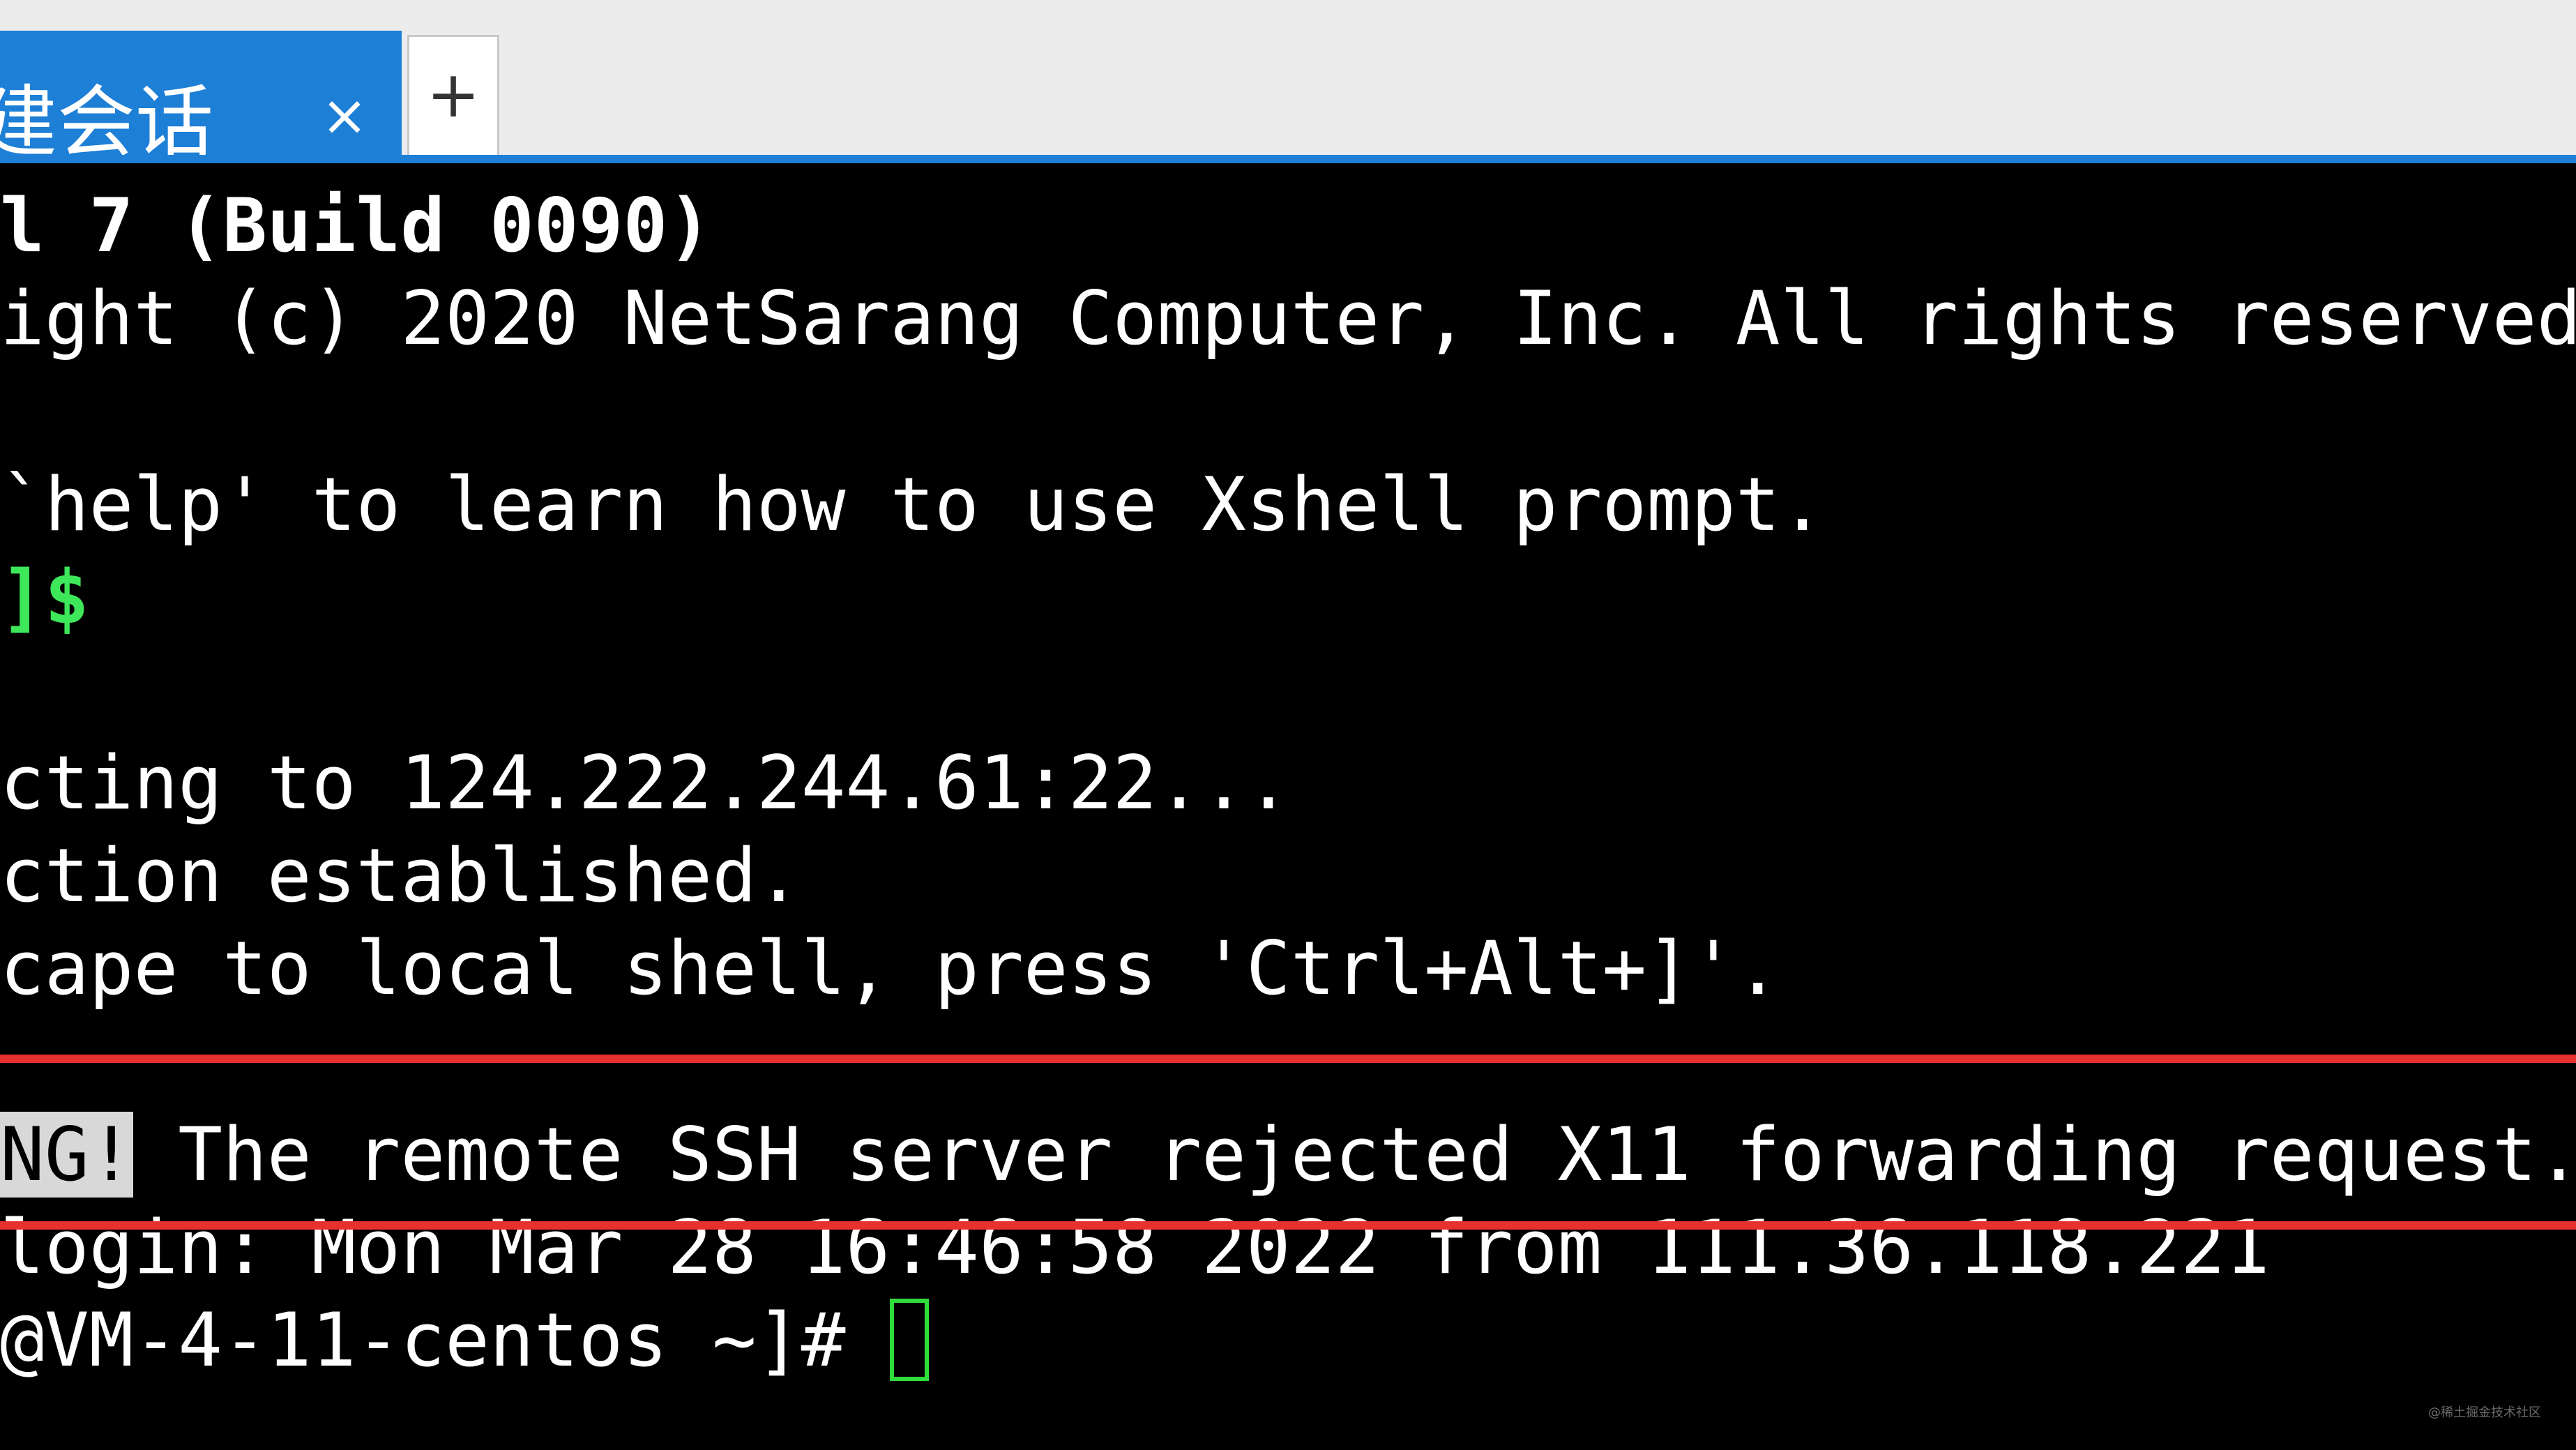 The width and height of the screenshot is (2576, 1450). What do you see at coordinates (445, 1340) in the screenshot?
I see `shell-prompt: @VM-4-11-centos ~]#` at bounding box center [445, 1340].